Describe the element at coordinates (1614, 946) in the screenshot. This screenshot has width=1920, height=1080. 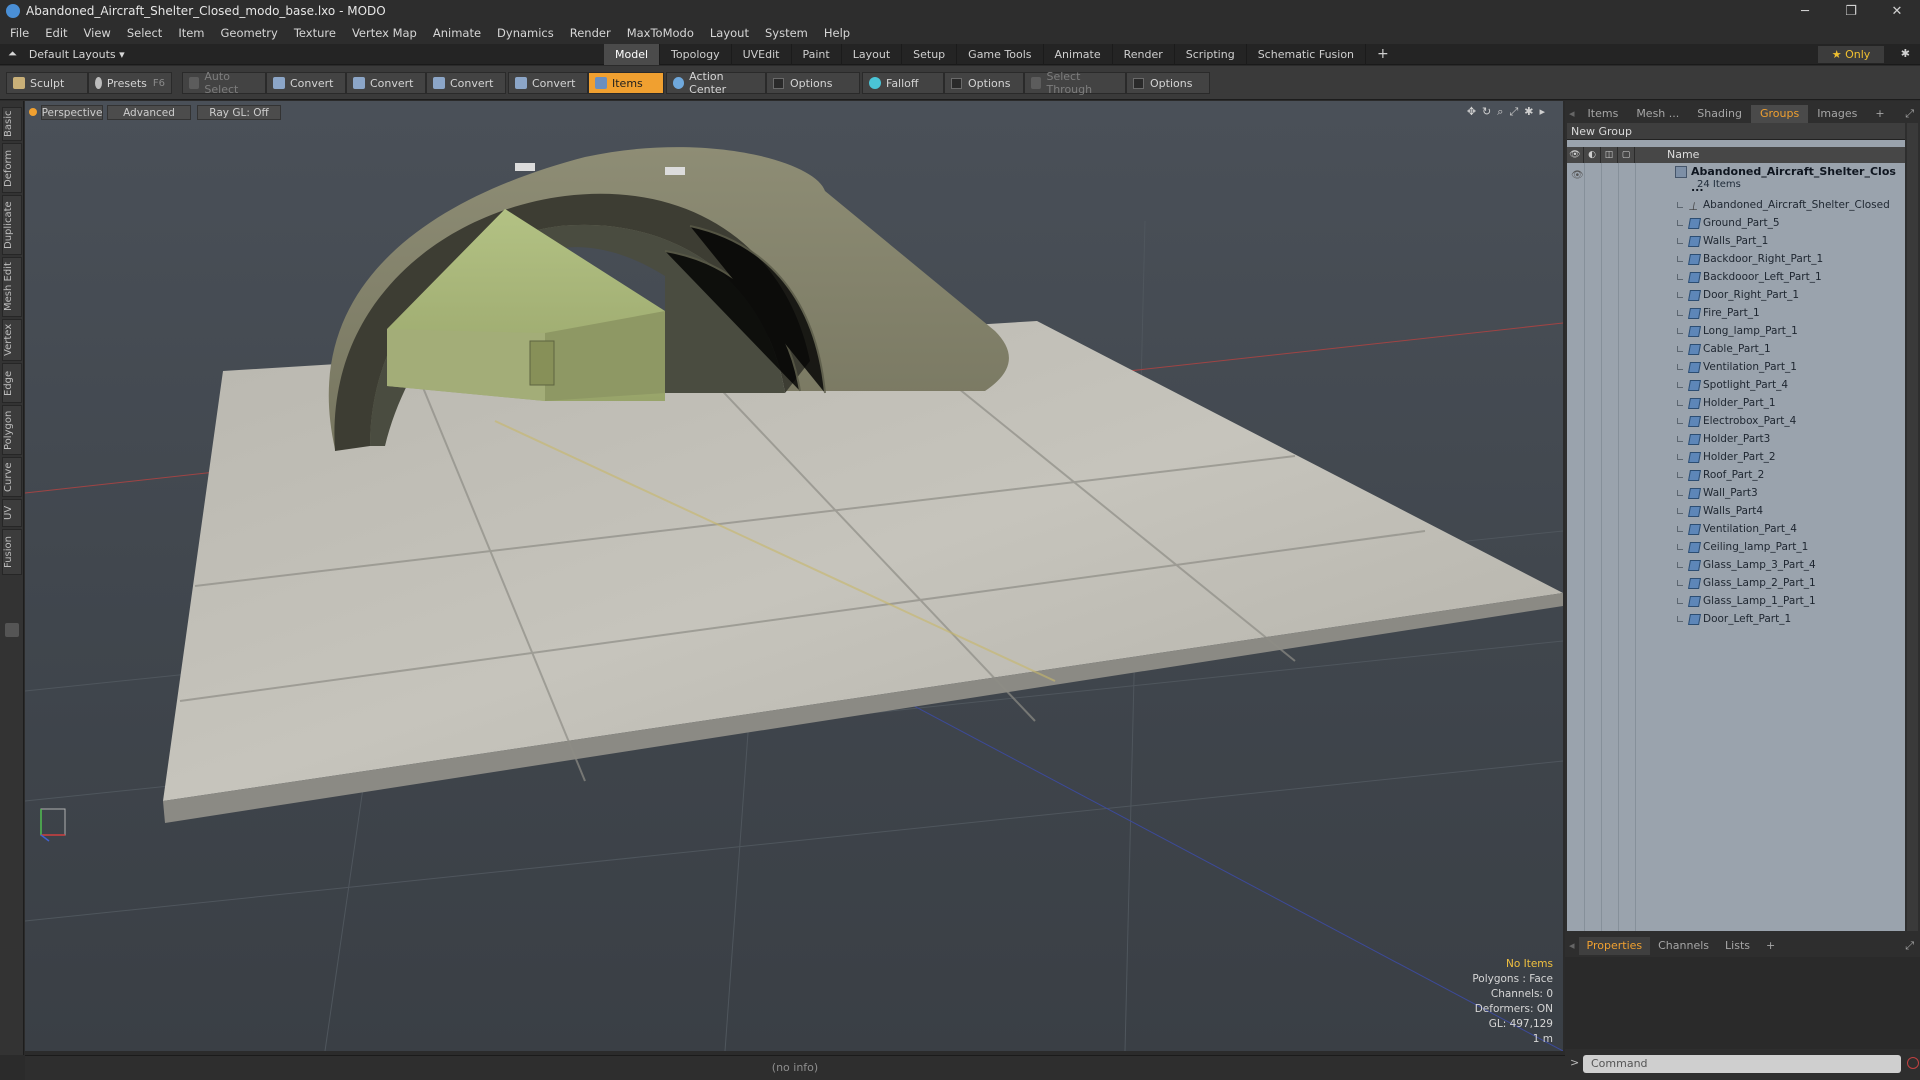
I see `tab-properties: Properties` at that location.